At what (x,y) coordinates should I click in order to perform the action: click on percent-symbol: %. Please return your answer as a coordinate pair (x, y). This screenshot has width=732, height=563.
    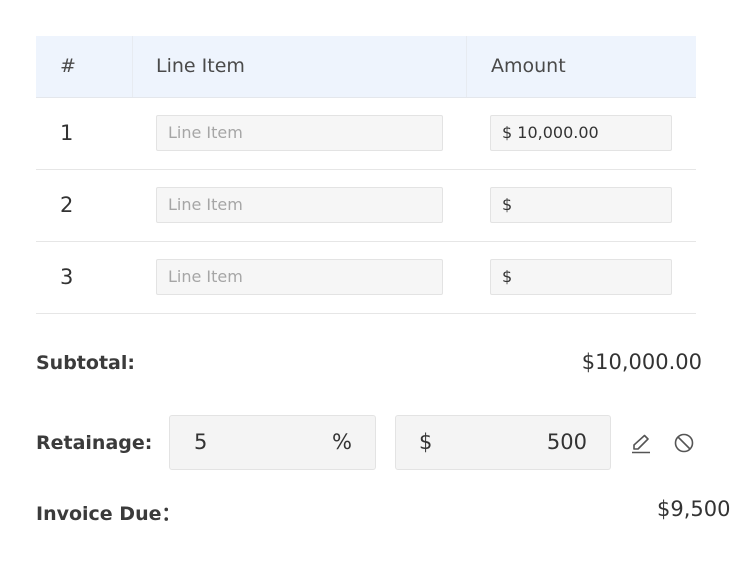
    Looking at the image, I should click on (342, 442).